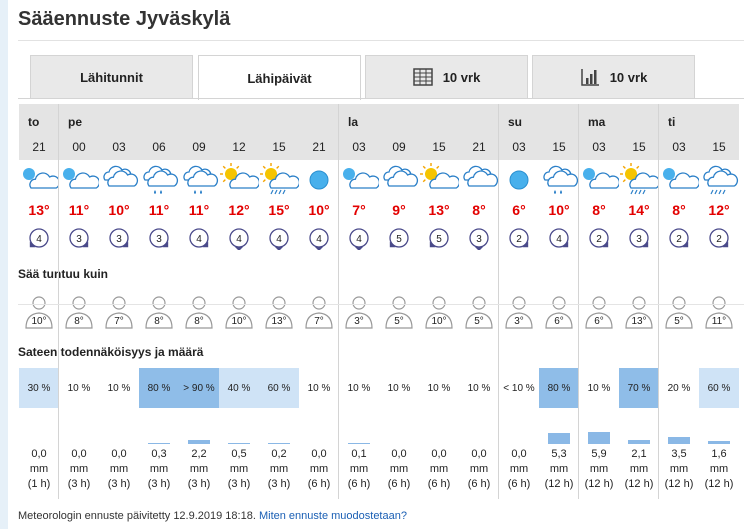  Describe the element at coordinates (481, 176) in the screenshot. I see `cloudy-icon` at that location.